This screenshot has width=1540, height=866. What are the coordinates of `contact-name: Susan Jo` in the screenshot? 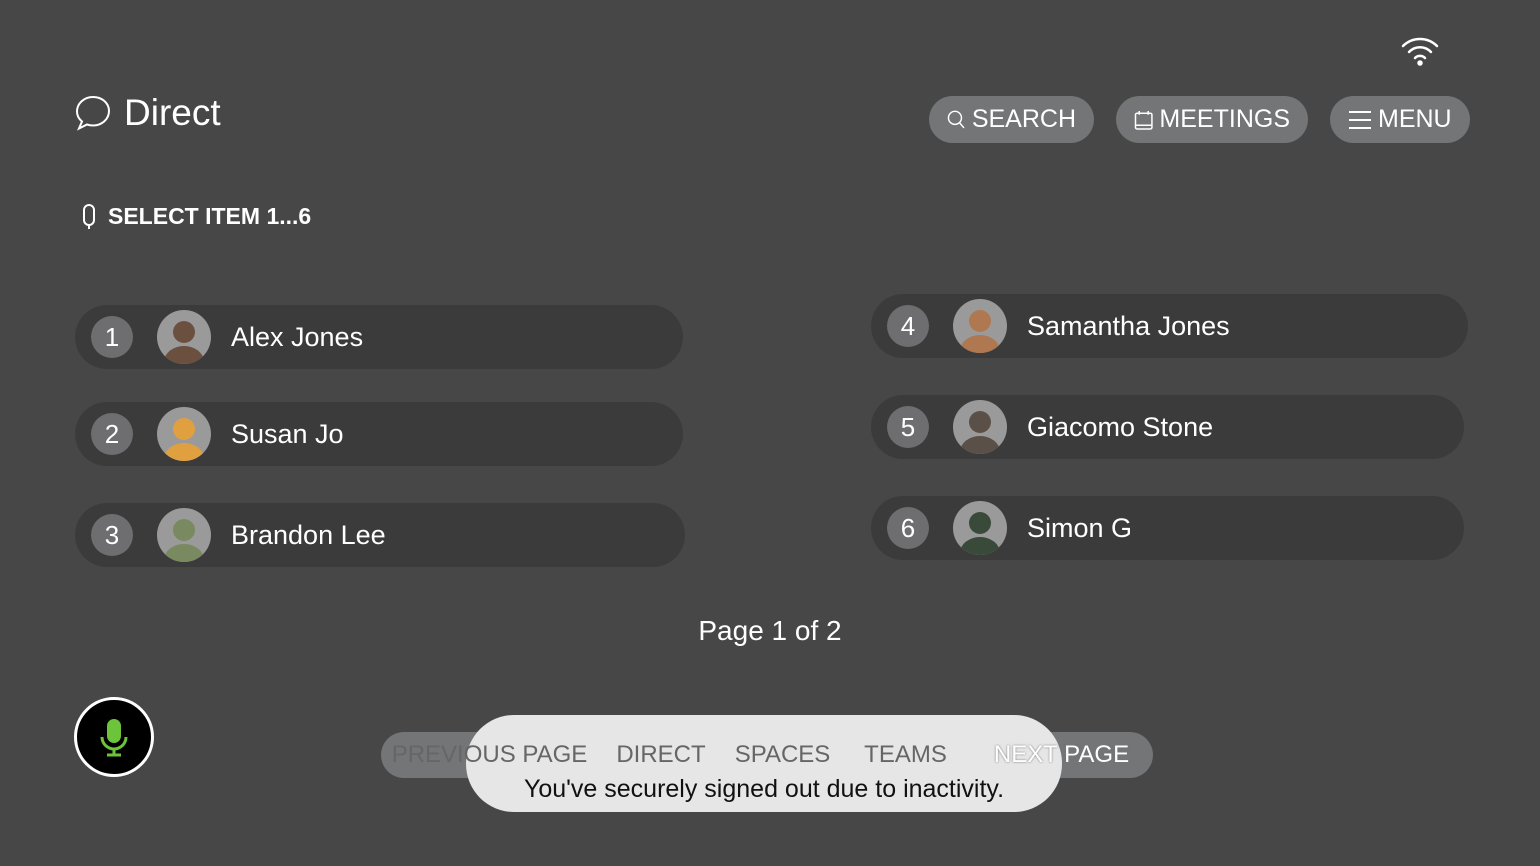 It's located at (287, 433).